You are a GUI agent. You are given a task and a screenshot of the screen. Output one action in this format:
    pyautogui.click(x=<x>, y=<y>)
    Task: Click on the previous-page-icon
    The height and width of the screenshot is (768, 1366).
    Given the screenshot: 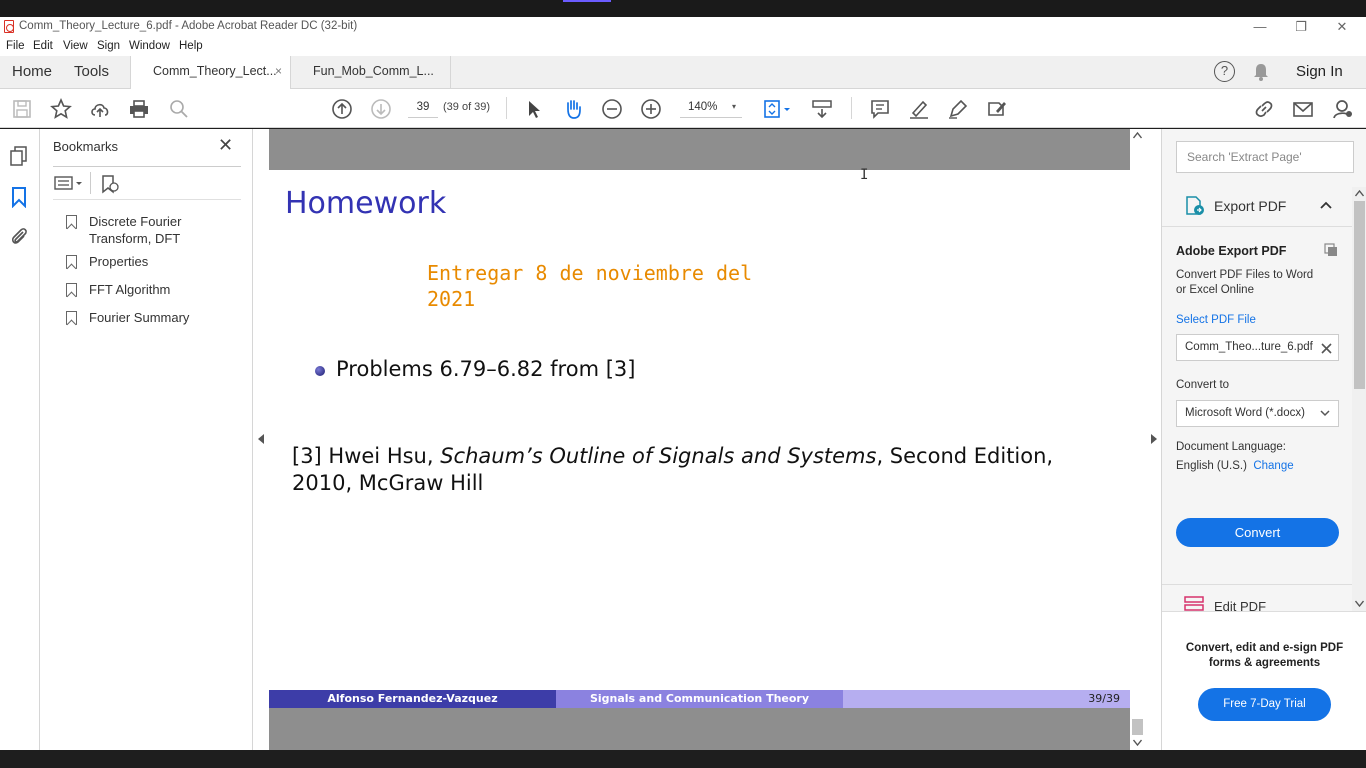 What is the action you would take?
    pyautogui.click(x=342, y=109)
    